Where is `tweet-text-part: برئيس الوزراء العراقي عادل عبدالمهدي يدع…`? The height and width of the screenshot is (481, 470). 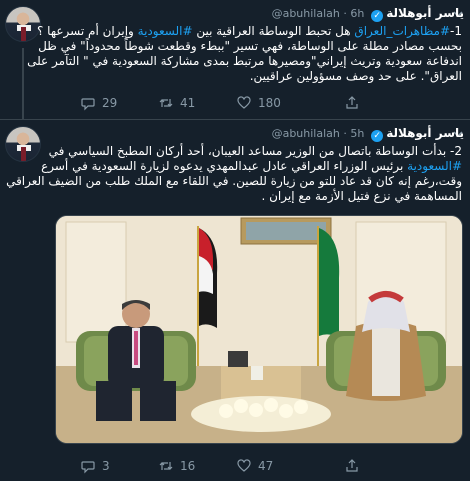 tweet-text-part: برئيس الوزراء العراقي عادل عبدالمهدي يدع… is located at coordinates (234, 181).